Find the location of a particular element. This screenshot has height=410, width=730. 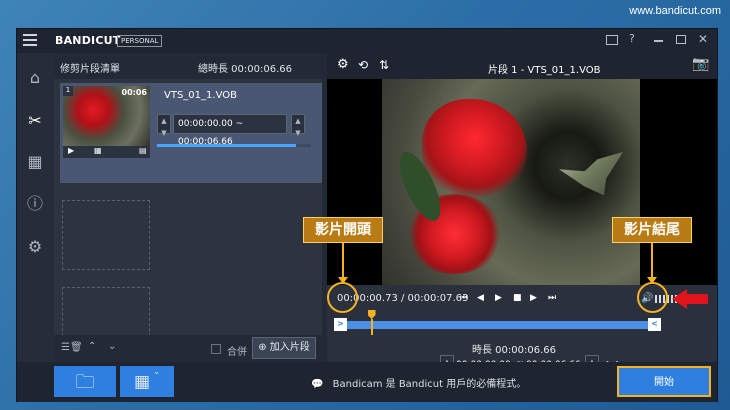

info-icon: ⓘ is located at coordinates (35, 204).